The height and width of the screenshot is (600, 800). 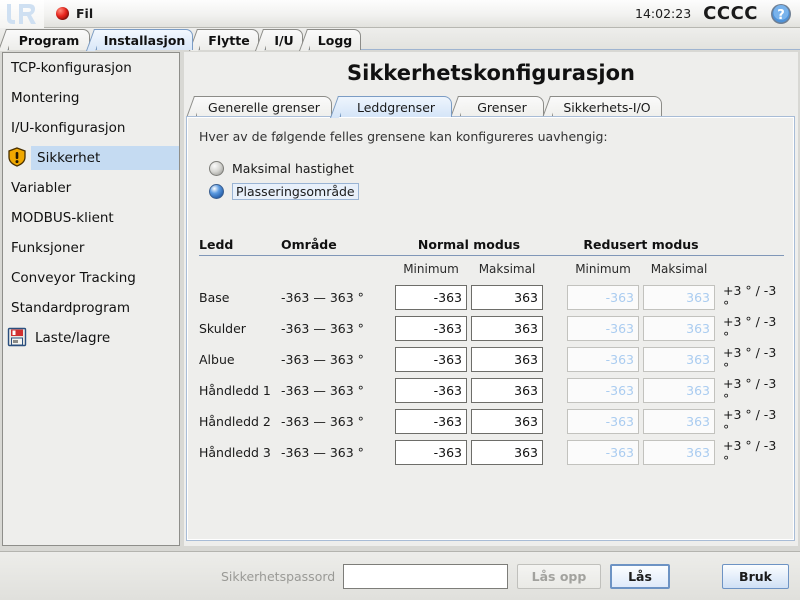 What do you see at coordinates (235, 421) in the screenshot?
I see `joint-name: Håndledd 2` at bounding box center [235, 421].